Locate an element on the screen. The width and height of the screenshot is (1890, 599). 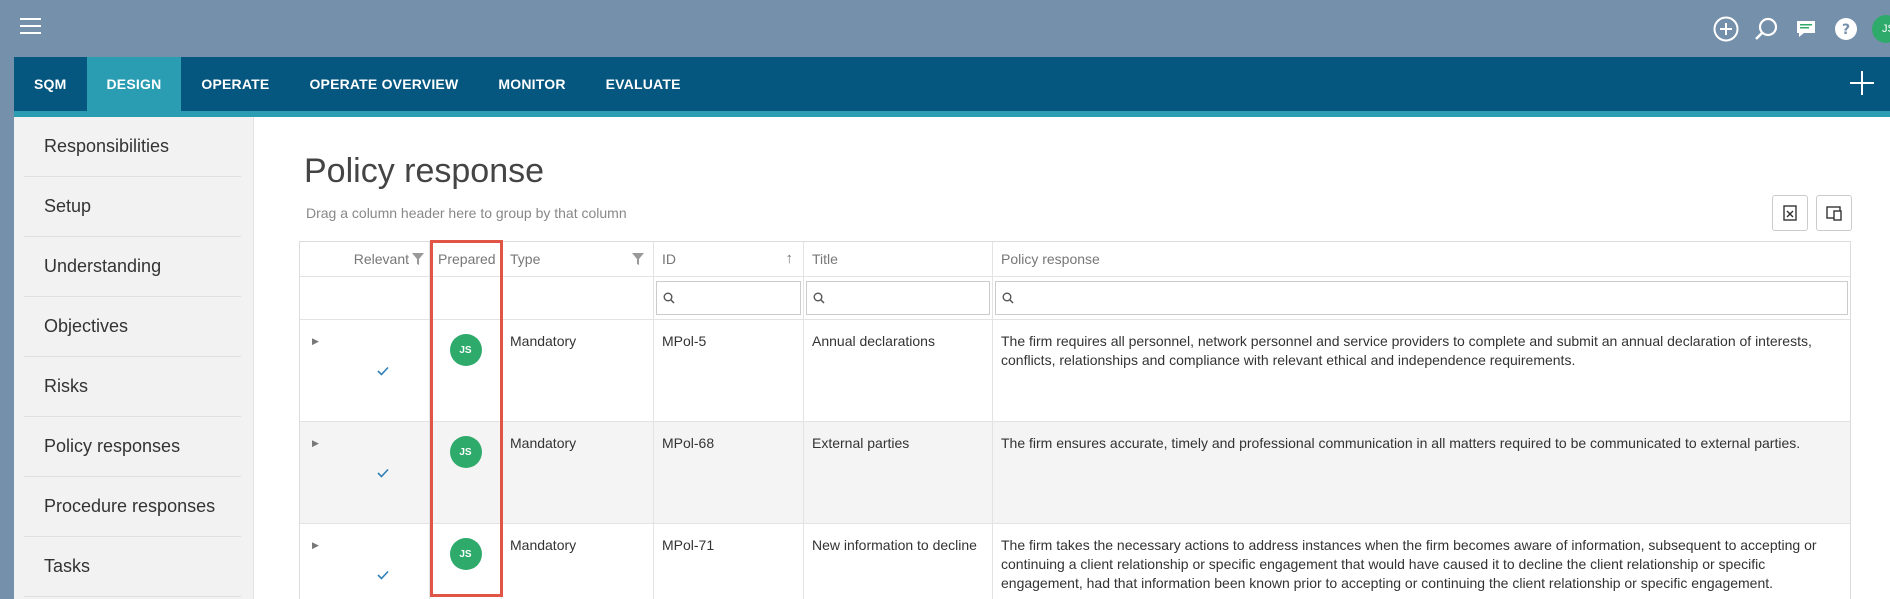
column-label: Type is located at coordinates (525, 259).